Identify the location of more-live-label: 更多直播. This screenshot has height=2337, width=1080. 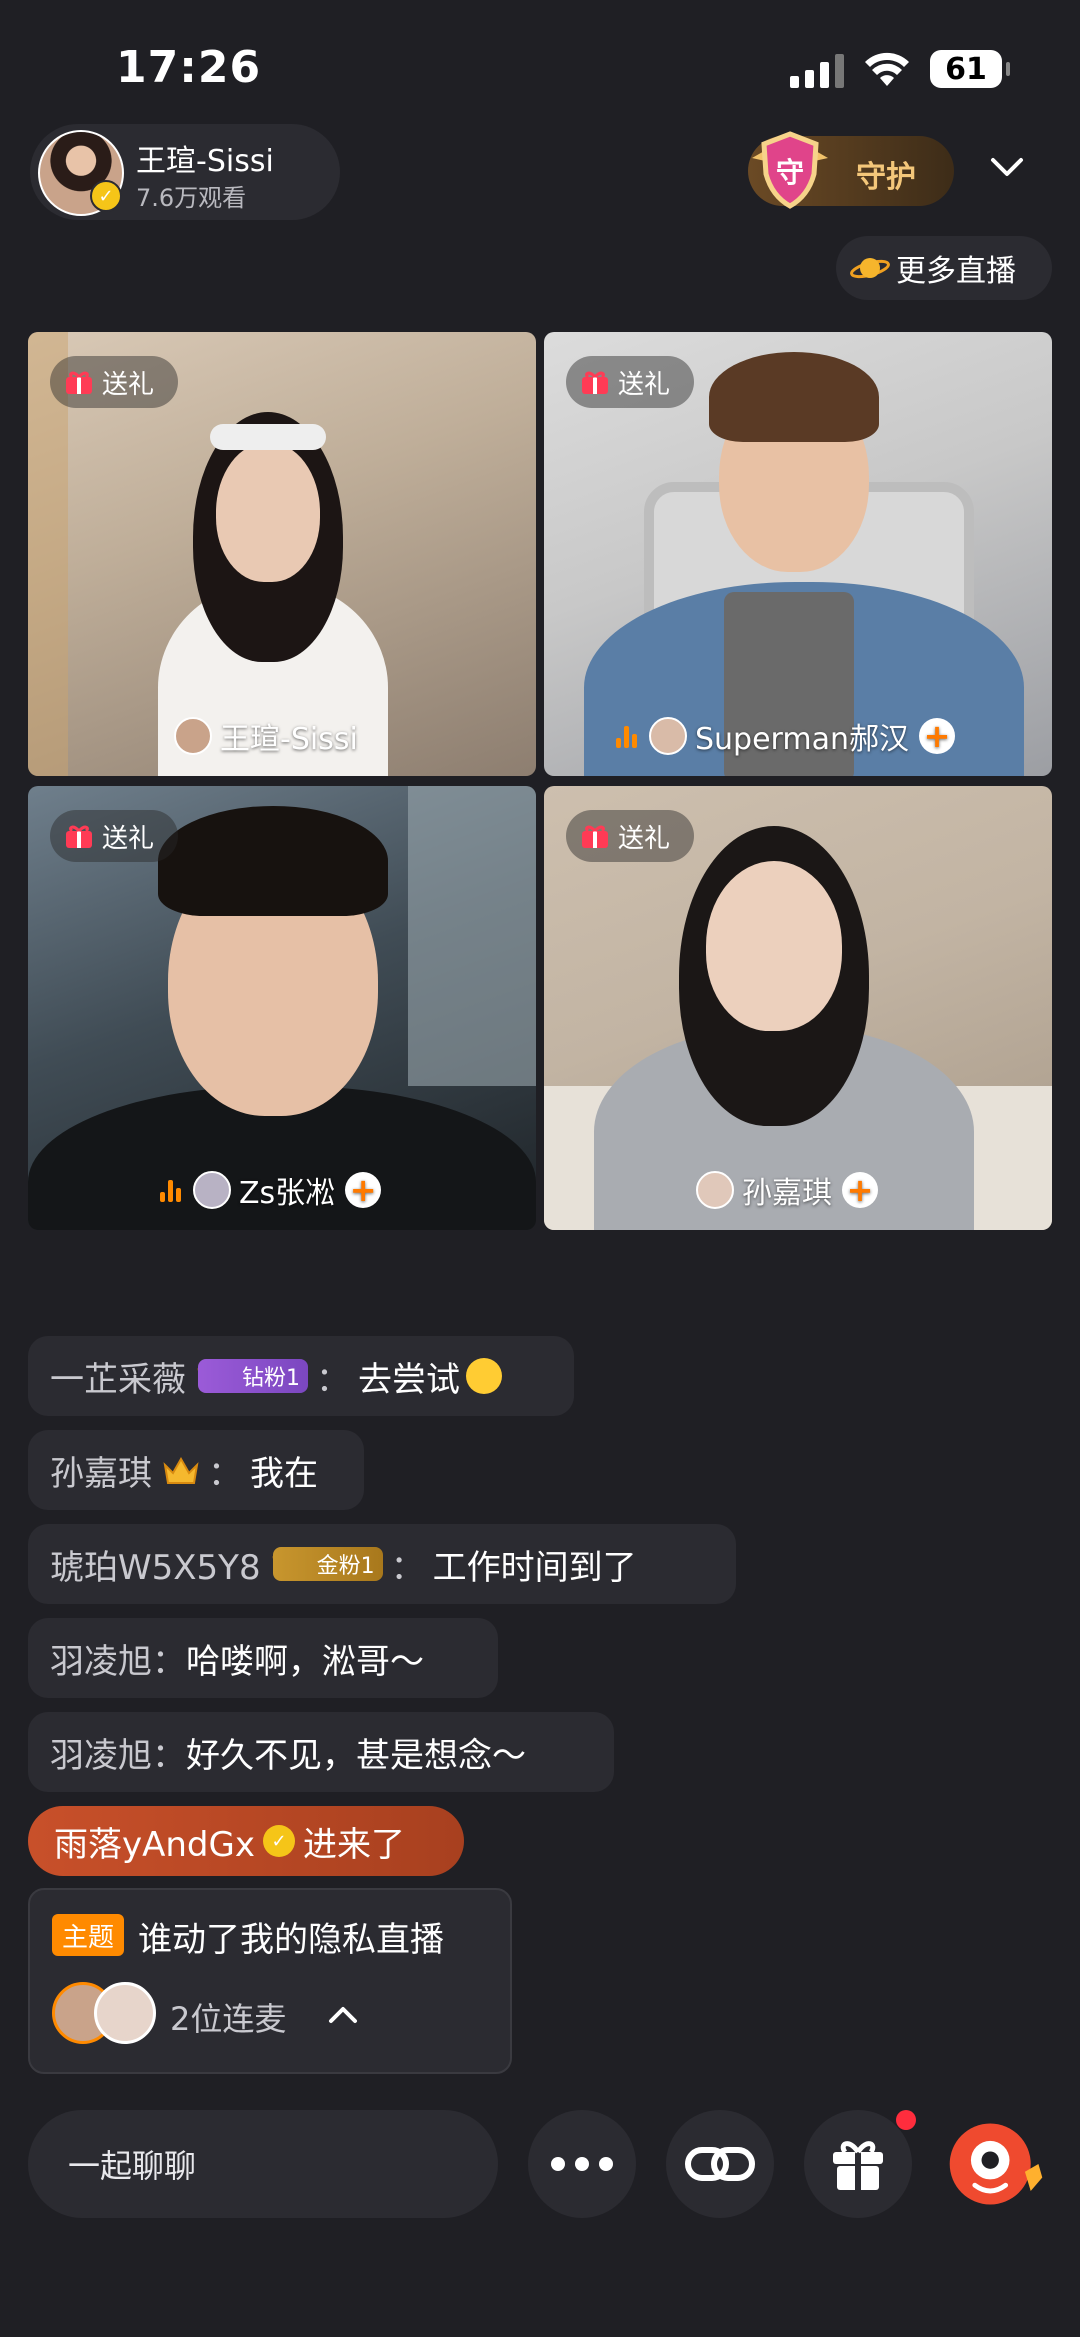
(956, 271).